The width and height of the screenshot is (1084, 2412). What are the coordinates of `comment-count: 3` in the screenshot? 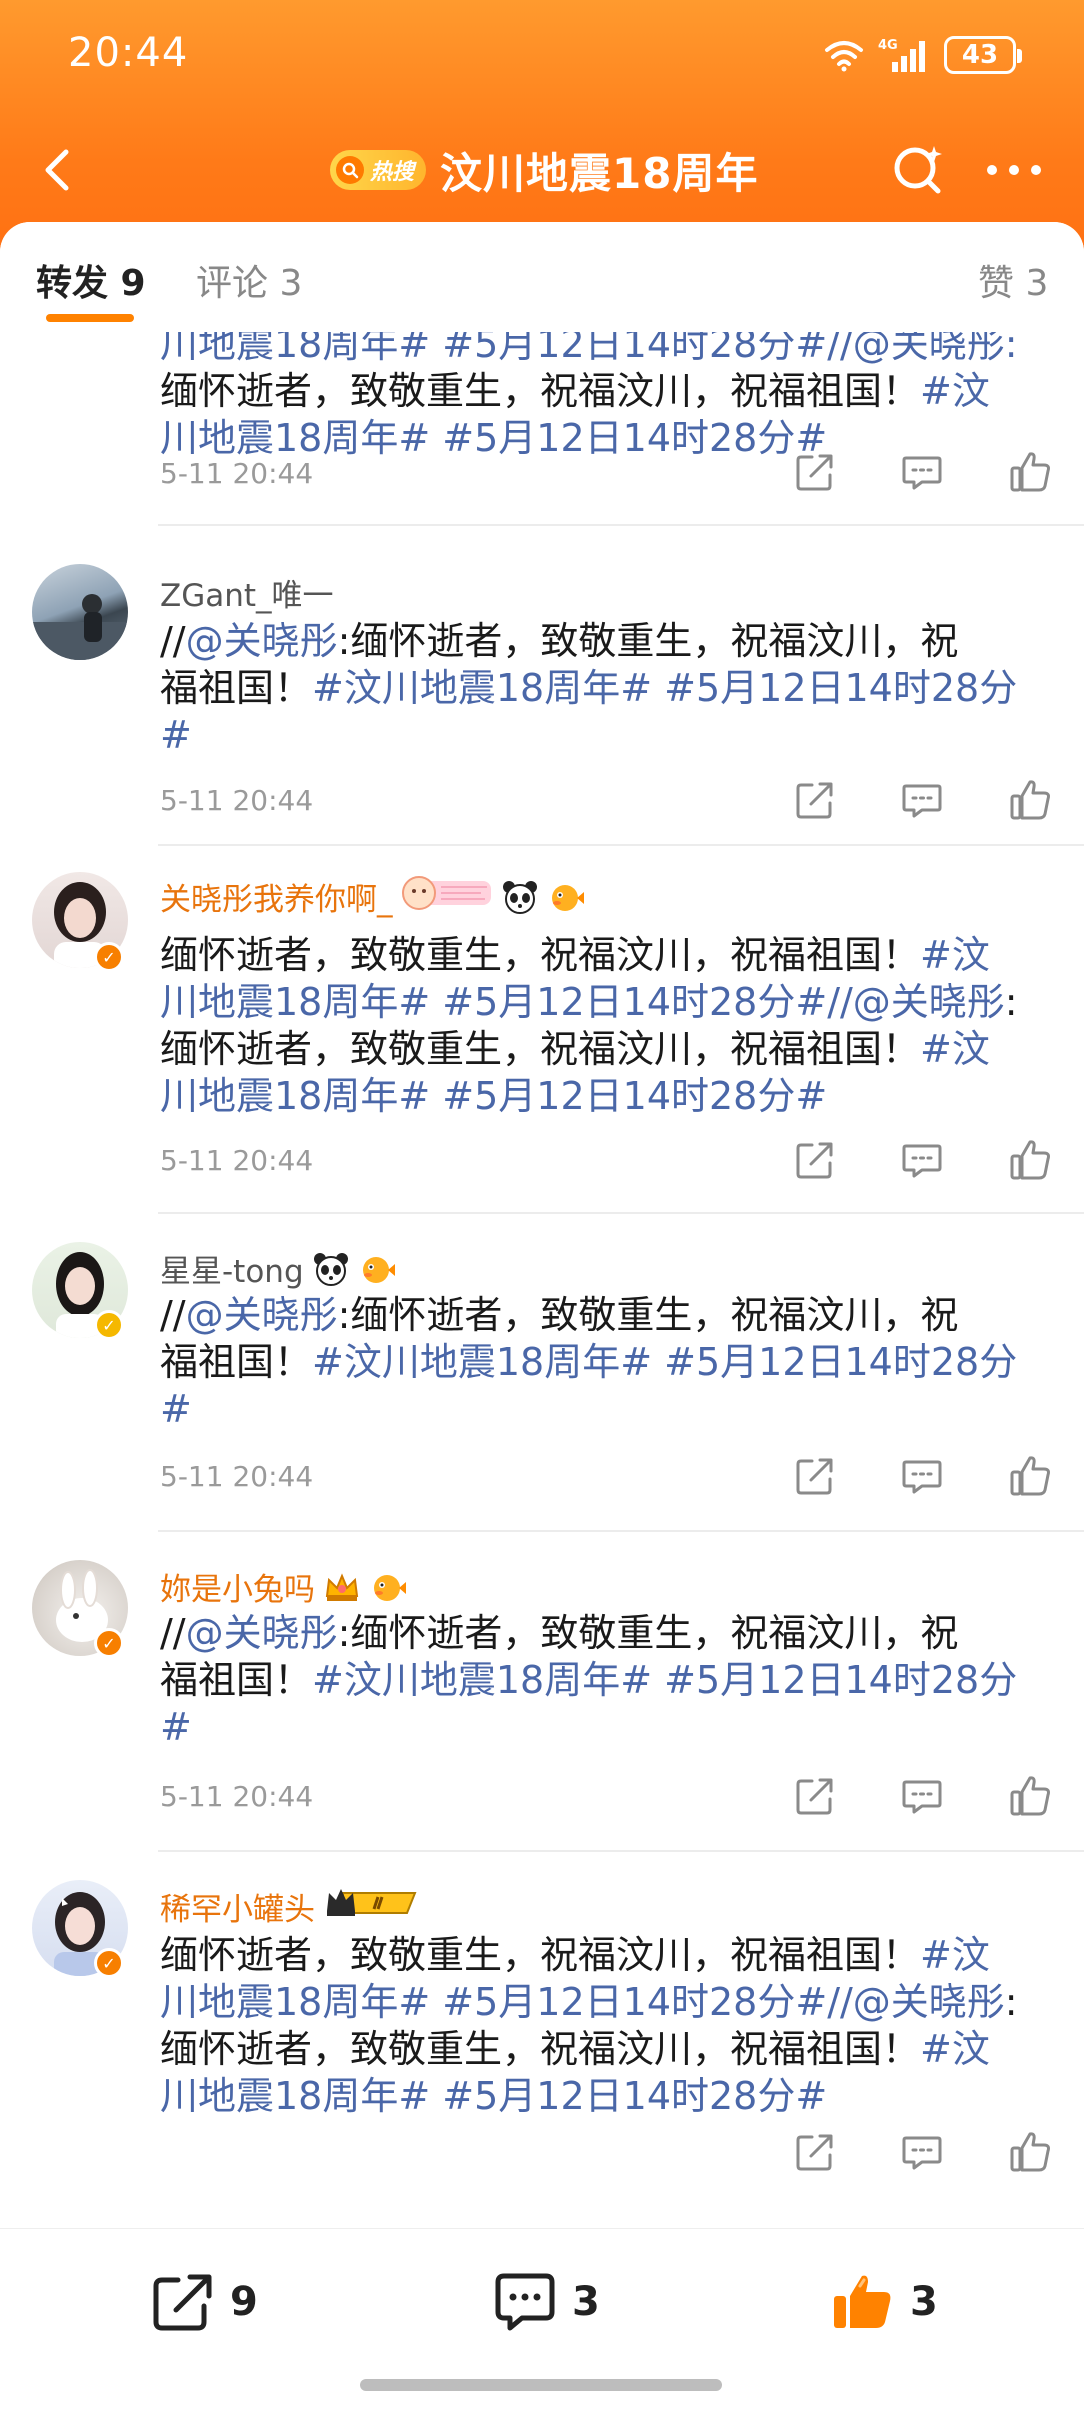 It's located at (586, 2302).